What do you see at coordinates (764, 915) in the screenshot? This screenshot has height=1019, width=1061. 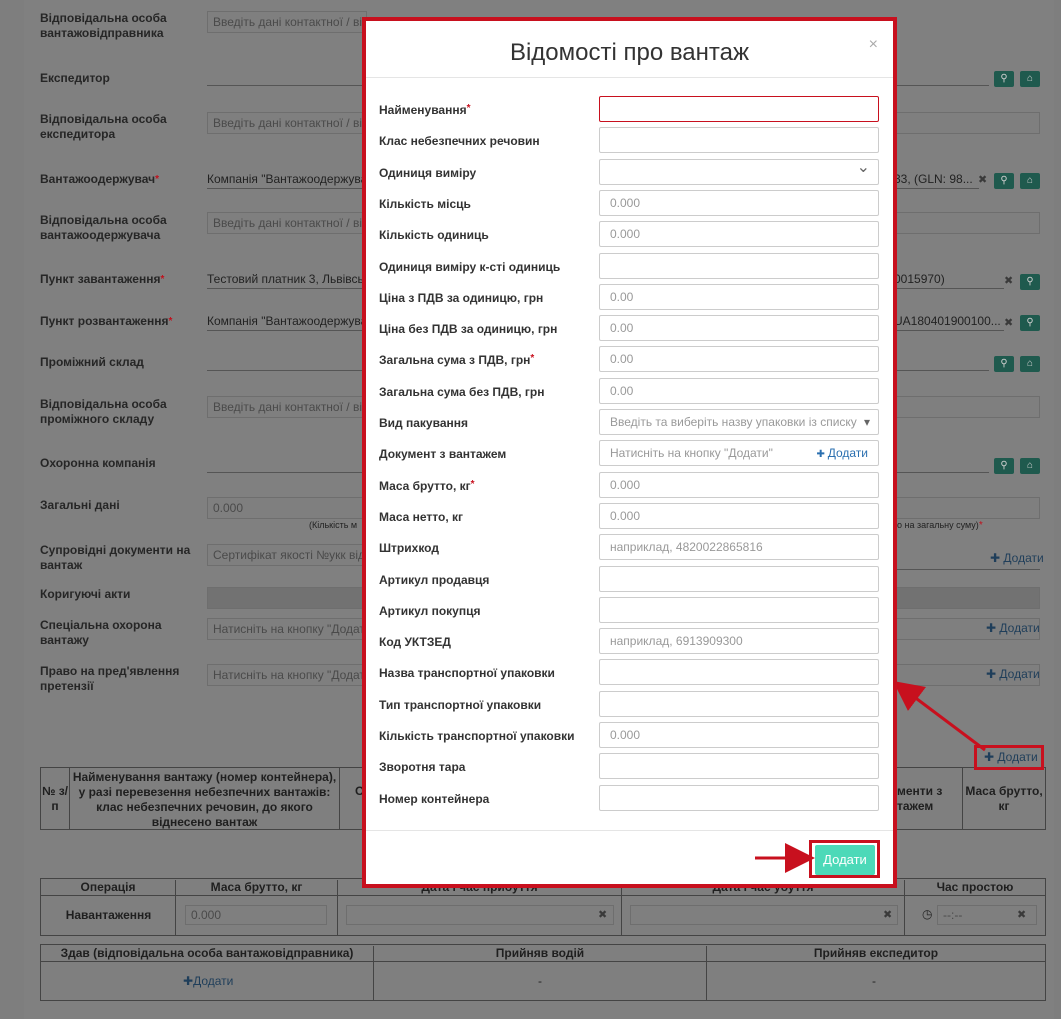 I see `departure-input` at bounding box center [764, 915].